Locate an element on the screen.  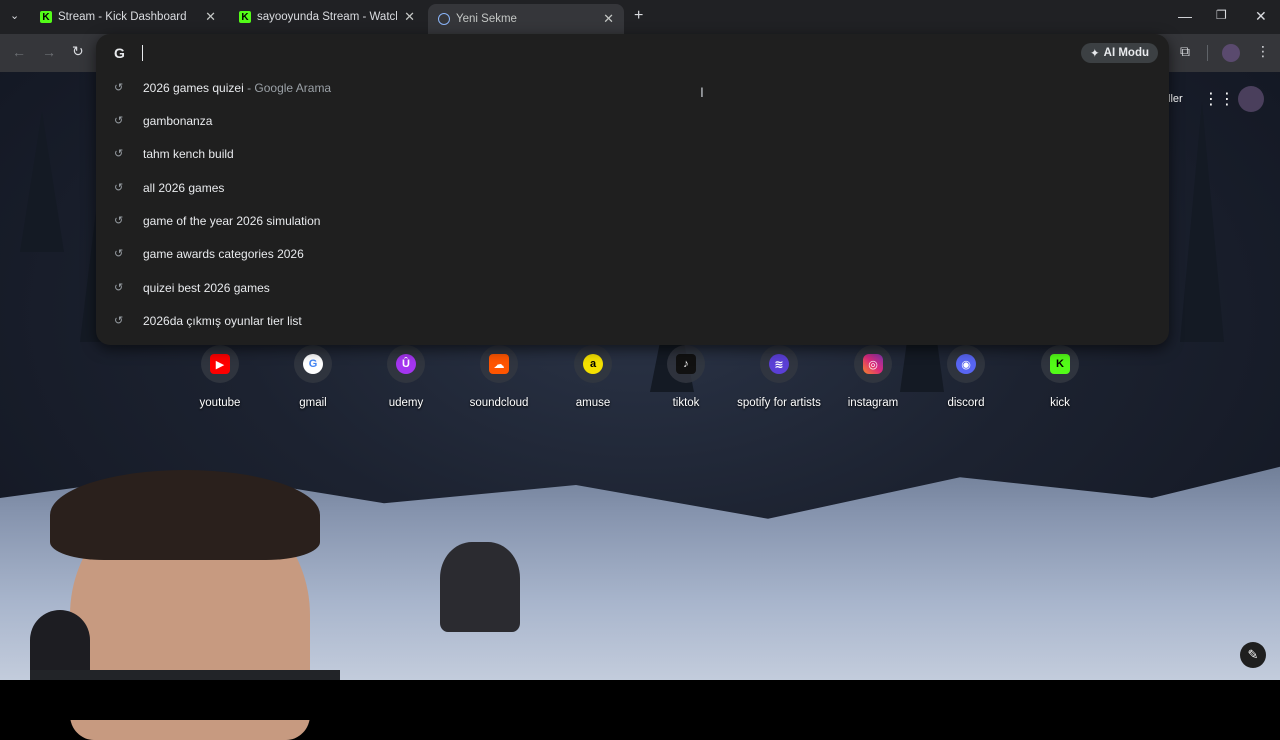
shortcut-tiktok: ♪ tiktok is located at coordinates (686, 377).